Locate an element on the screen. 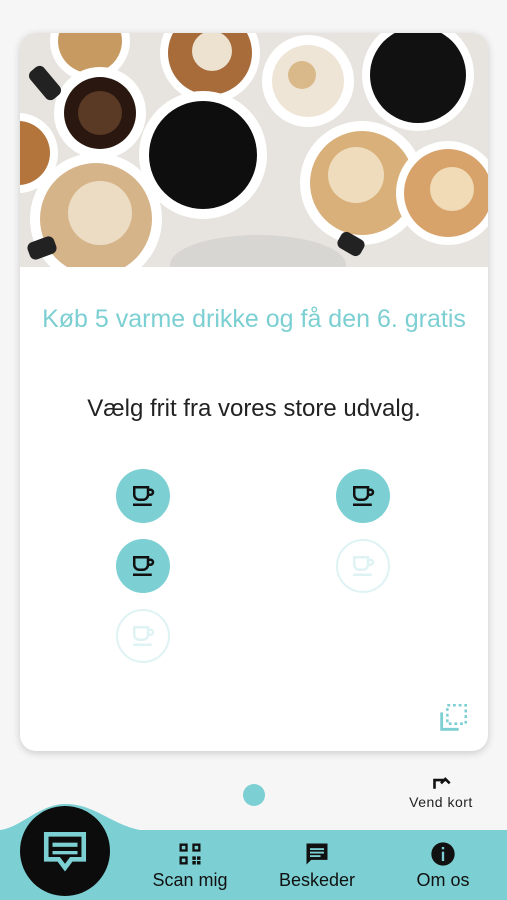  nav-messages-label: Beskeder is located at coordinates (317, 880).